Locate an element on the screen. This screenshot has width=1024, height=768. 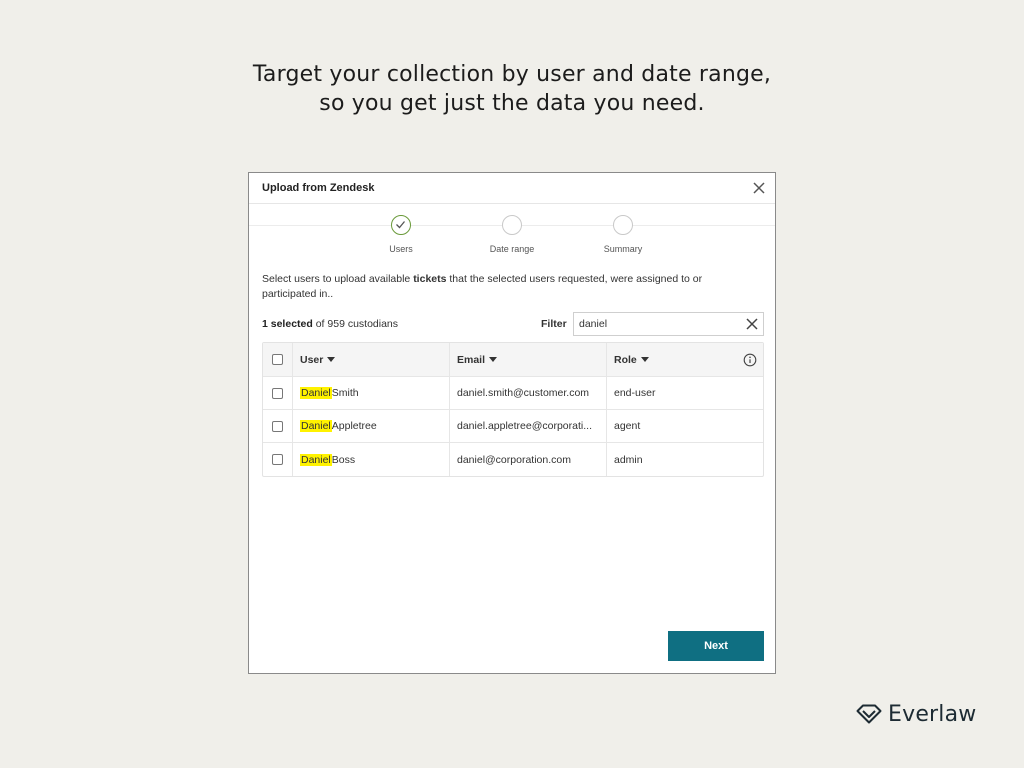
select-all-cell is located at coordinates (278, 359).